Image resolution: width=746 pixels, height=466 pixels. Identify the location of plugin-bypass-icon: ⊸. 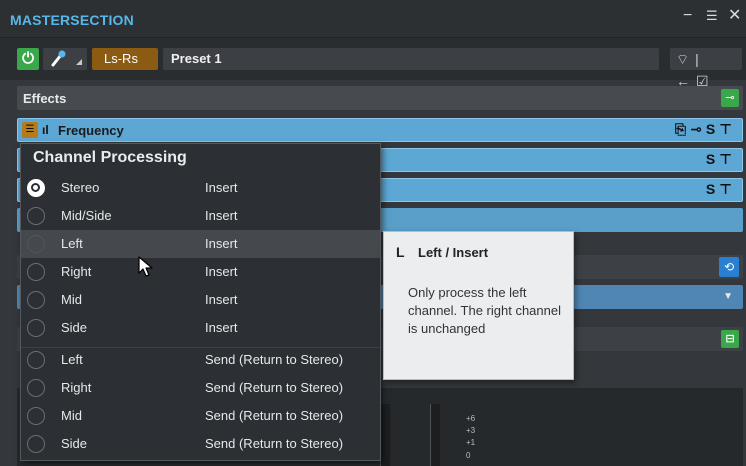
(730, 98).